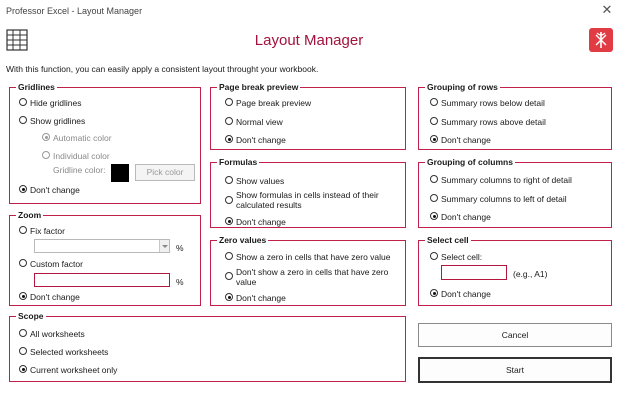 The width and height of the screenshot is (618, 394). What do you see at coordinates (30, 215) in the screenshot?
I see `zoom-legend: Zoom` at bounding box center [30, 215].